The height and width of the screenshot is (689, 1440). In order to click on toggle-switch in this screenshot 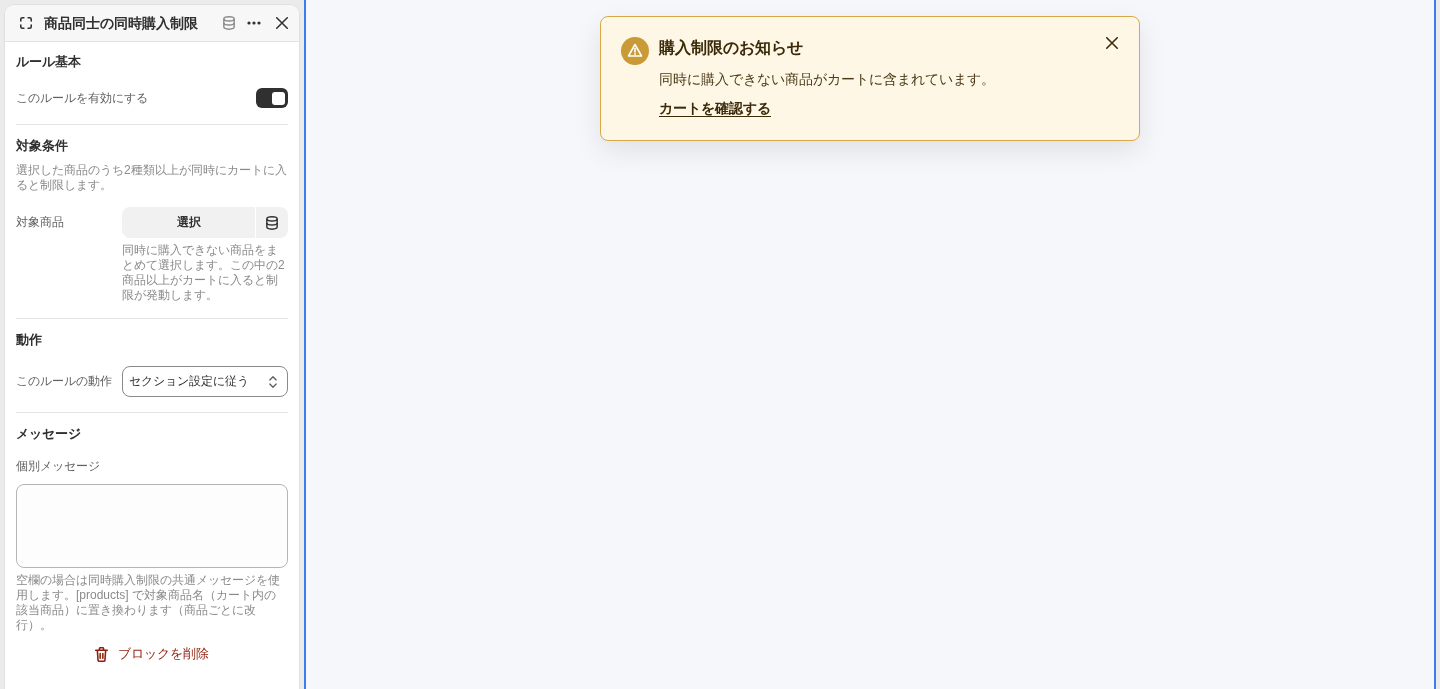, I will do `click(272, 98)`.